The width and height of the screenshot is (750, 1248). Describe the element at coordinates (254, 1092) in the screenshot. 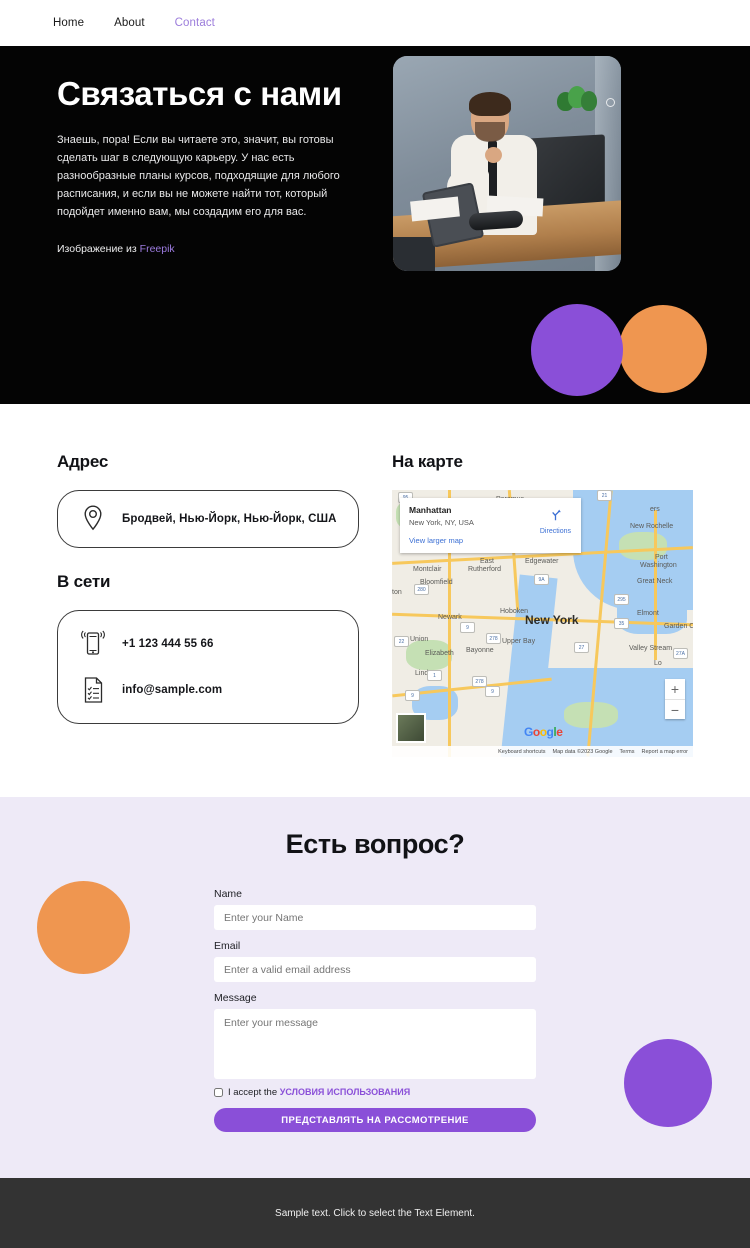

I see `accept-prefix: I accept the` at that location.